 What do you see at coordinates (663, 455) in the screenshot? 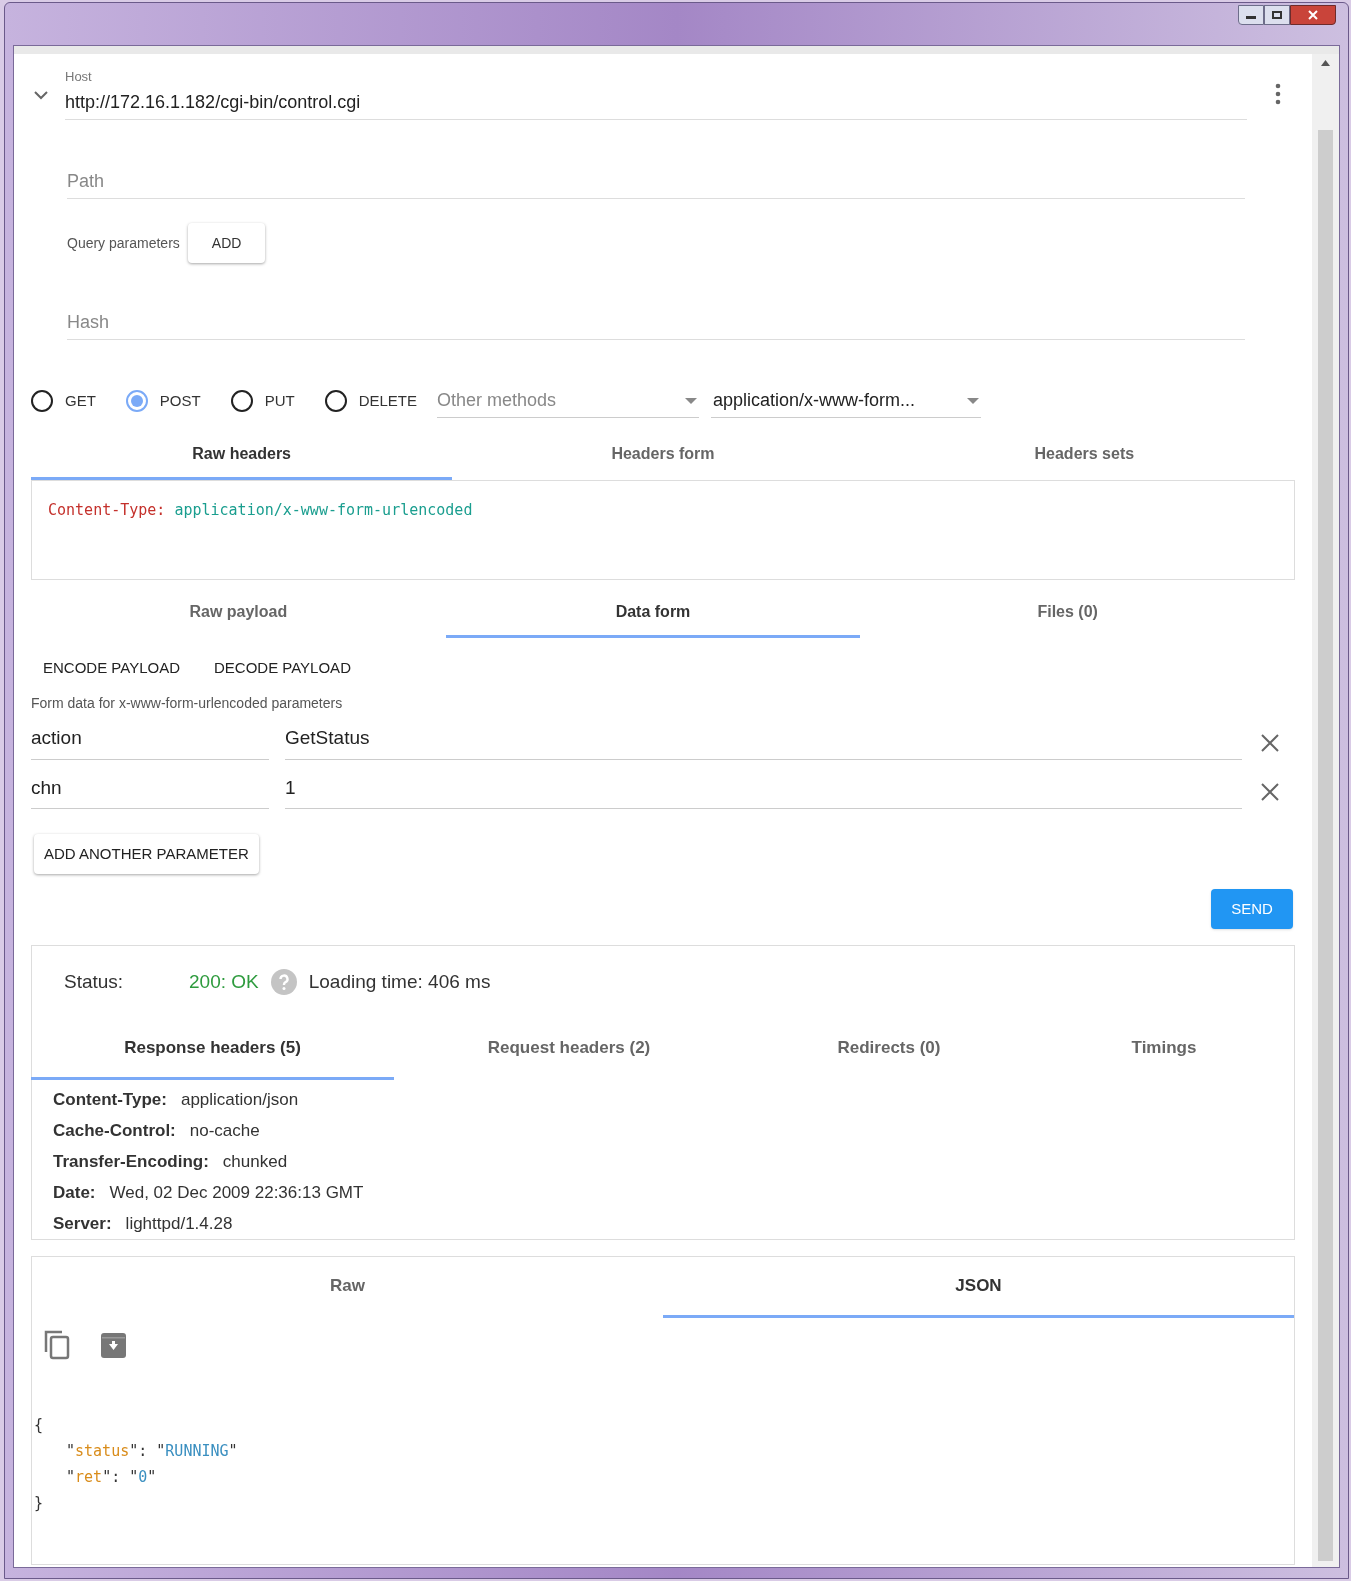
I see `tab: Headers form` at bounding box center [663, 455].